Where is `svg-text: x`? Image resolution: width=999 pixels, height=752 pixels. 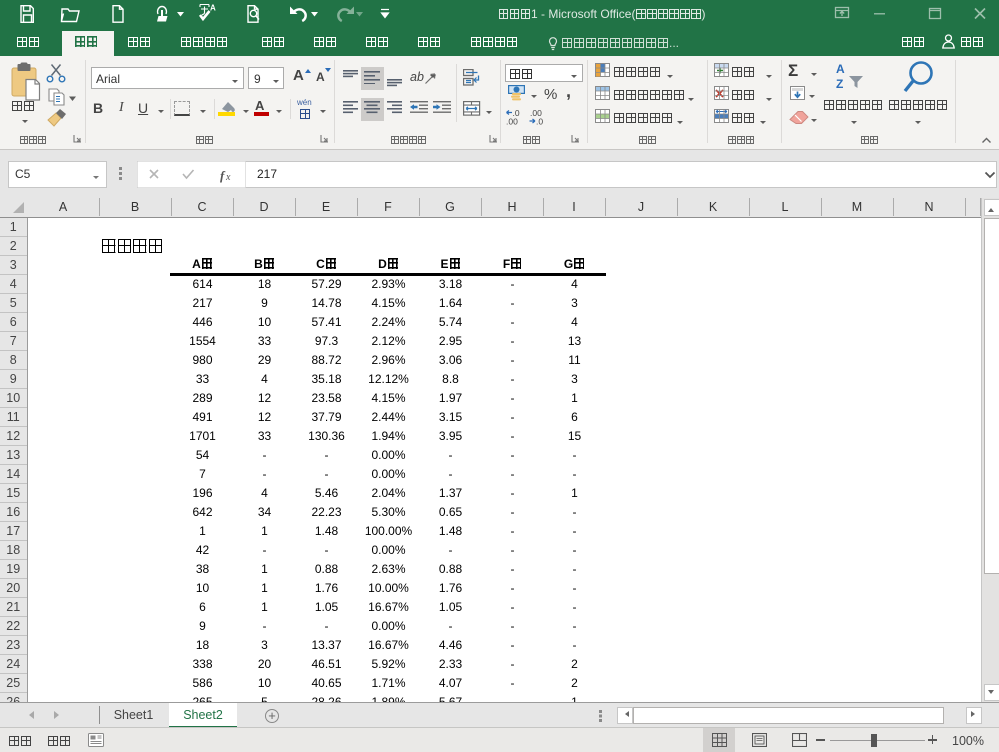 svg-text: x is located at coordinates (228, 177).